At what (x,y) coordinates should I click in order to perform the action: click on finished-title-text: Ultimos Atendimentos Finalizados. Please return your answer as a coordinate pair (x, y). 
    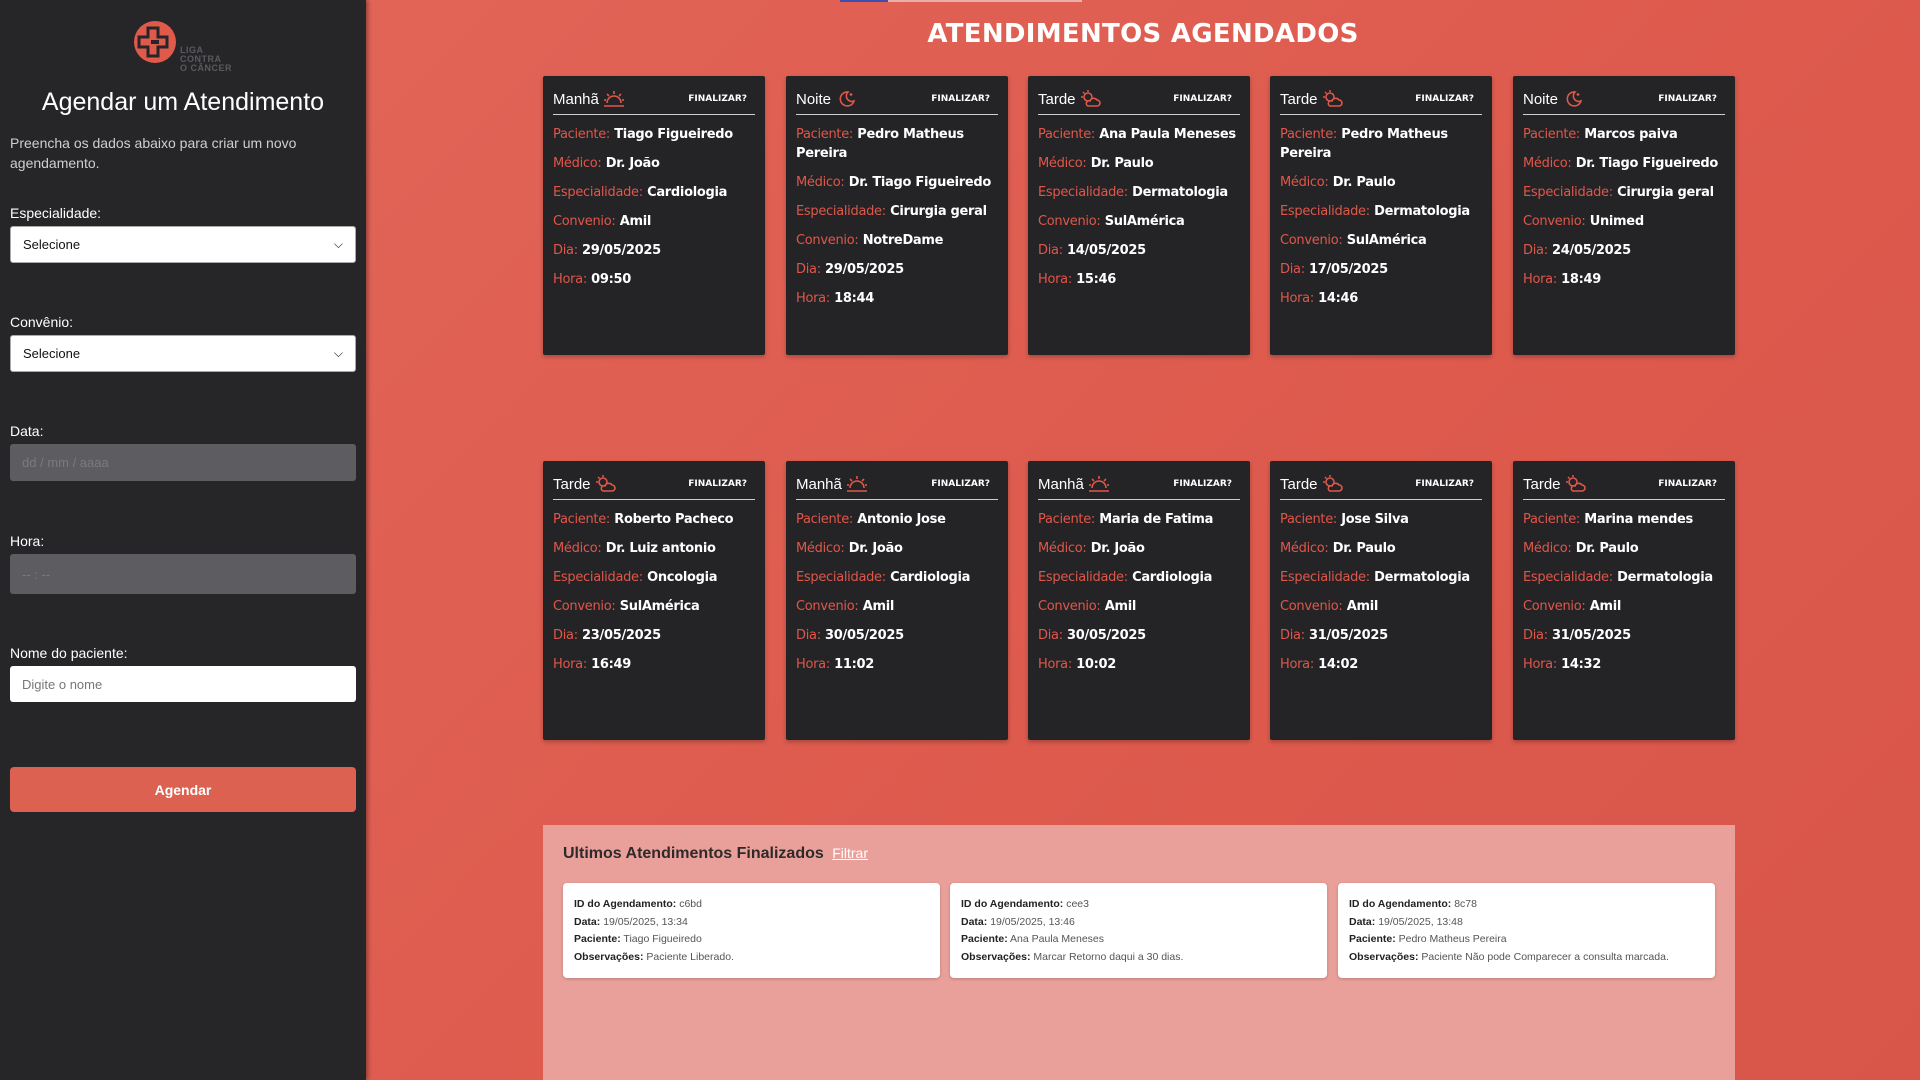
    Looking at the image, I should click on (693, 853).